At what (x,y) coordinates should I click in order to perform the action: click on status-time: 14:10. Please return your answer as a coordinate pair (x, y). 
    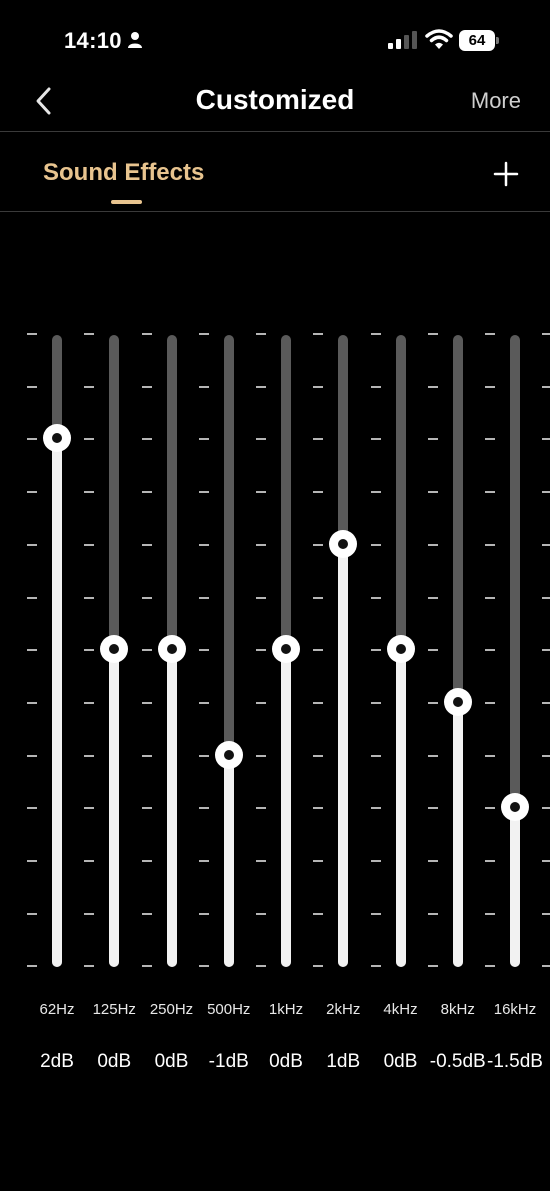
    Looking at the image, I should click on (93, 40).